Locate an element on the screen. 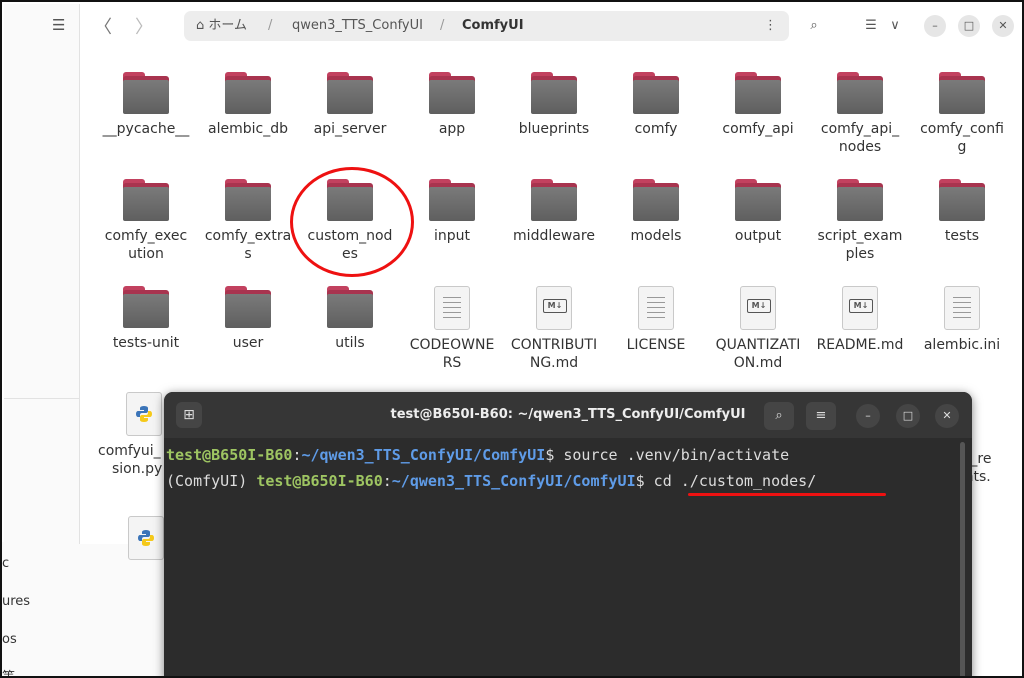  back-button: 〈 is located at coordinates (103, 26).